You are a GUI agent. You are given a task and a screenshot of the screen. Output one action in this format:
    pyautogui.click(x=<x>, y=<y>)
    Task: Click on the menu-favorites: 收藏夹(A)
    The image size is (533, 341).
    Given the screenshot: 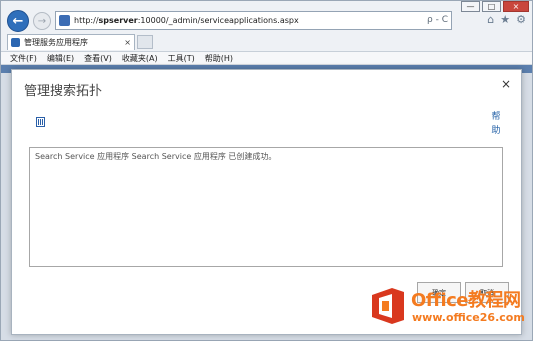 What is the action you would take?
    pyautogui.click(x=140, y=58)
    